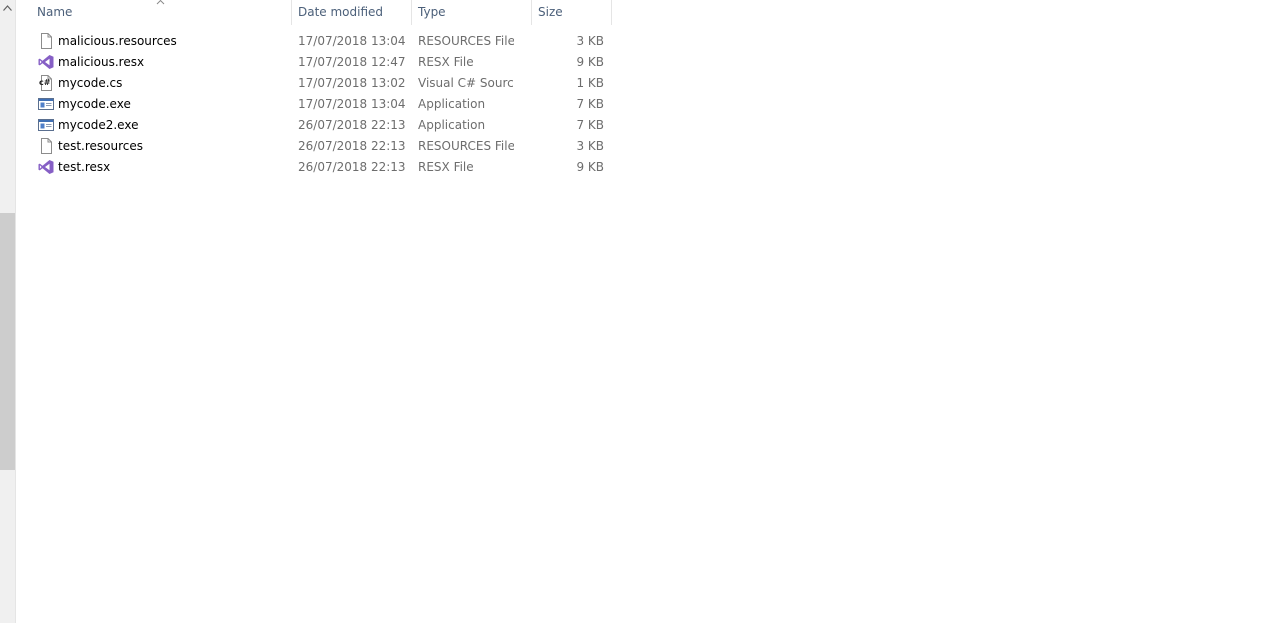  I want to click on scroll-thumb, so click(7, 341).